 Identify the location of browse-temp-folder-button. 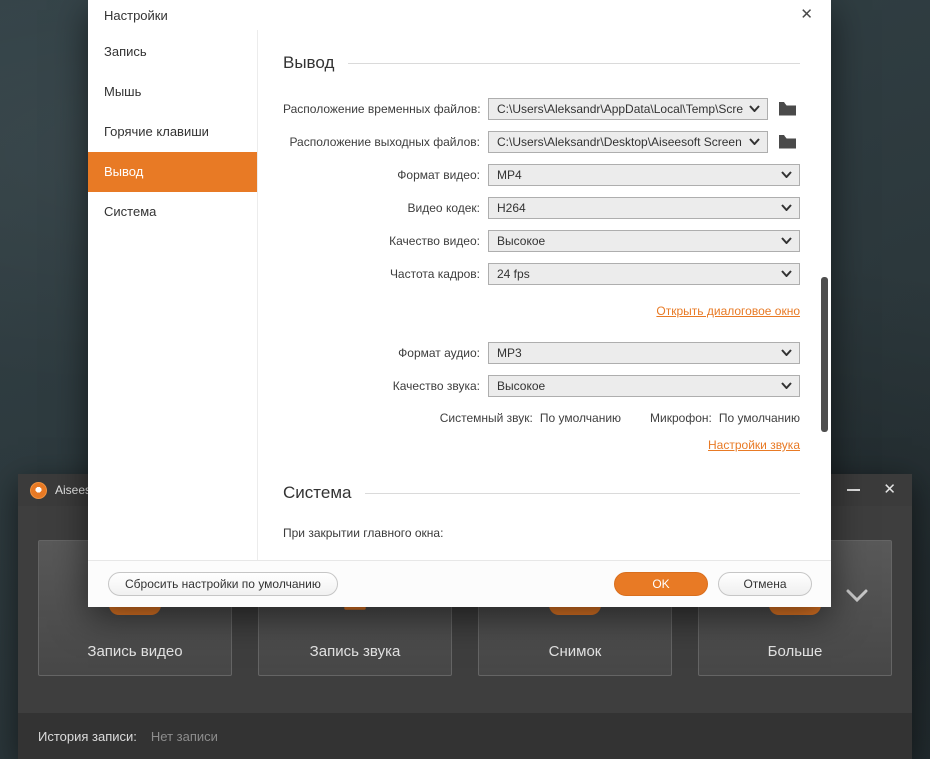
(787, 109).